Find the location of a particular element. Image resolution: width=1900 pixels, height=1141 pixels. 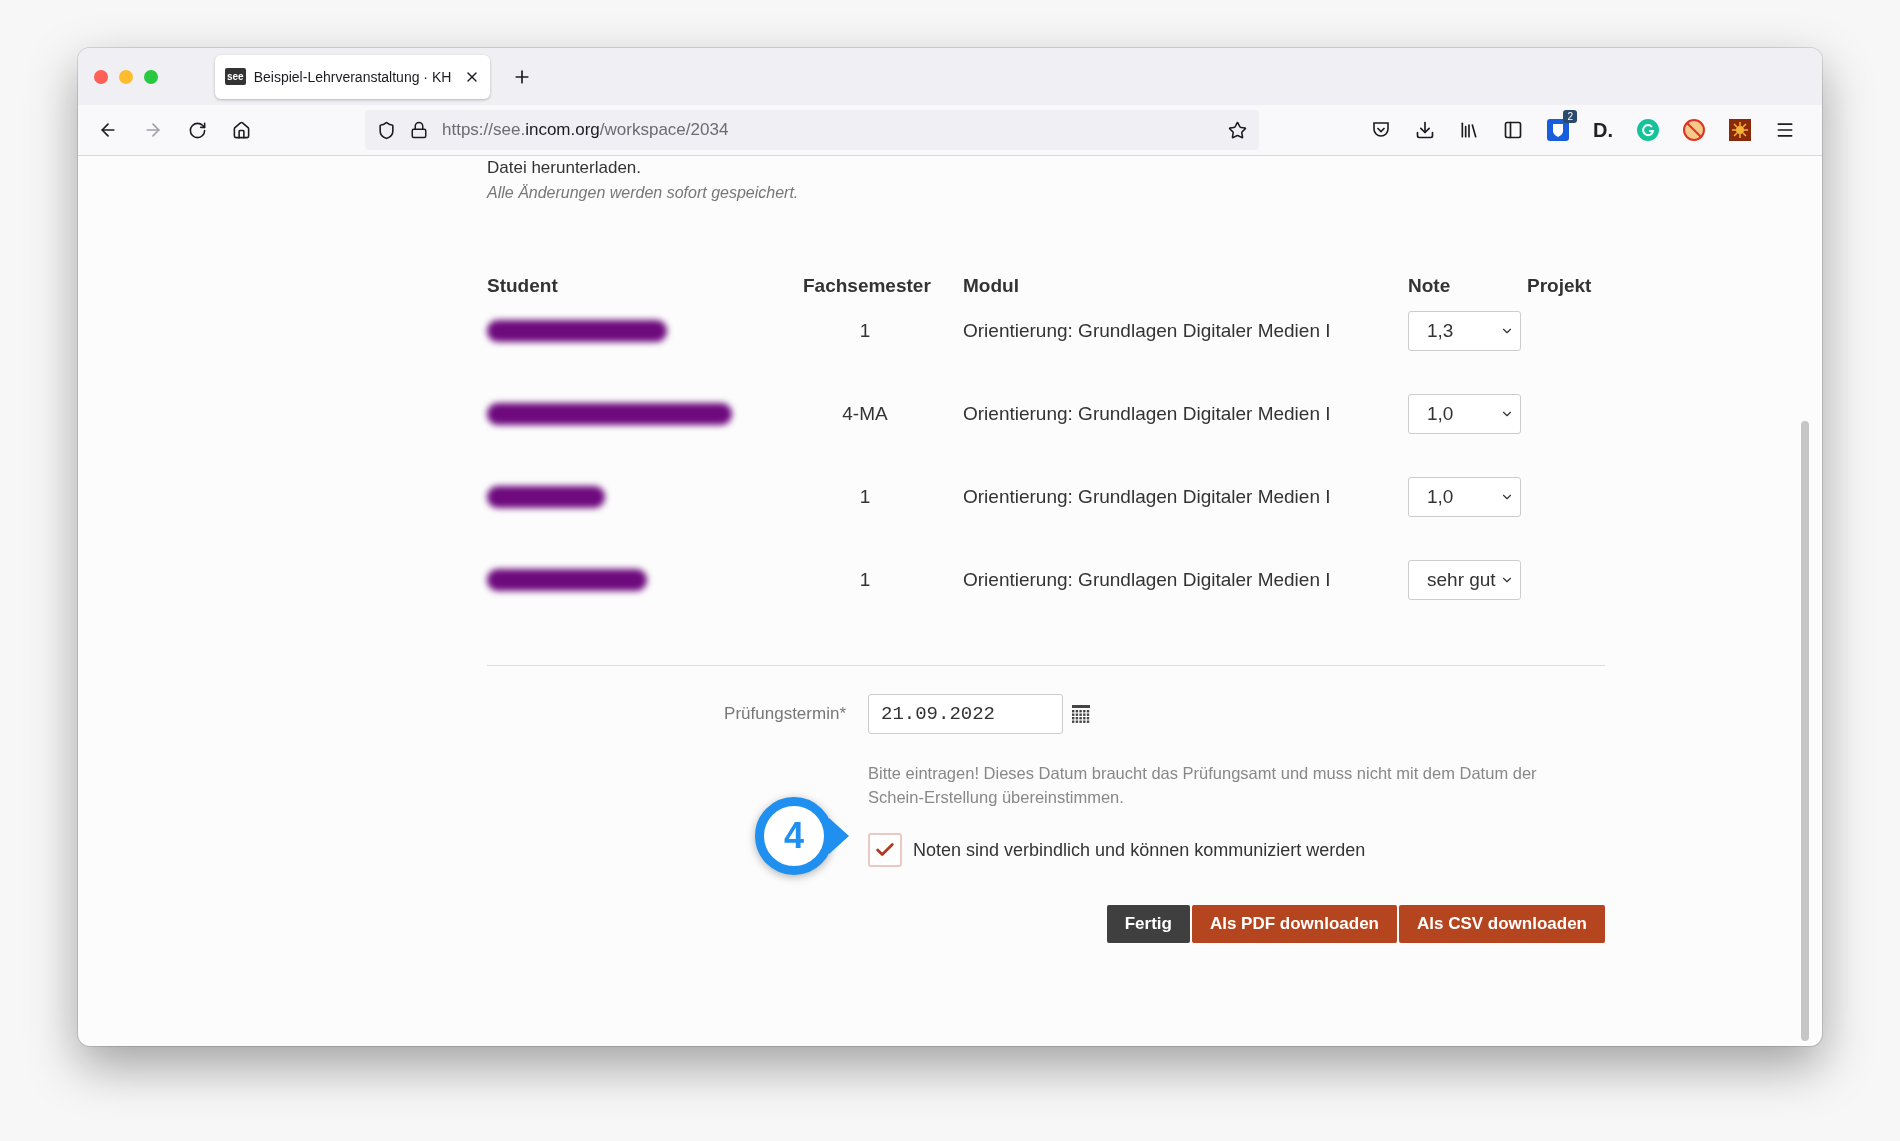

confirm-checkbox is located at coordinates (885, 850).